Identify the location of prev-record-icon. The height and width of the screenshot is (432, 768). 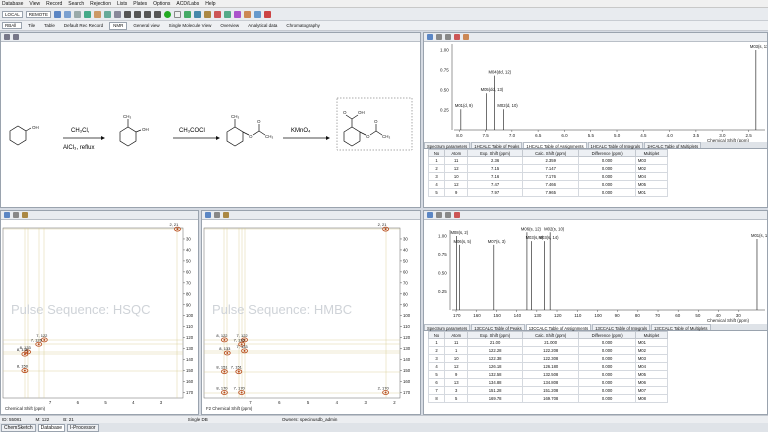
(138, 14).